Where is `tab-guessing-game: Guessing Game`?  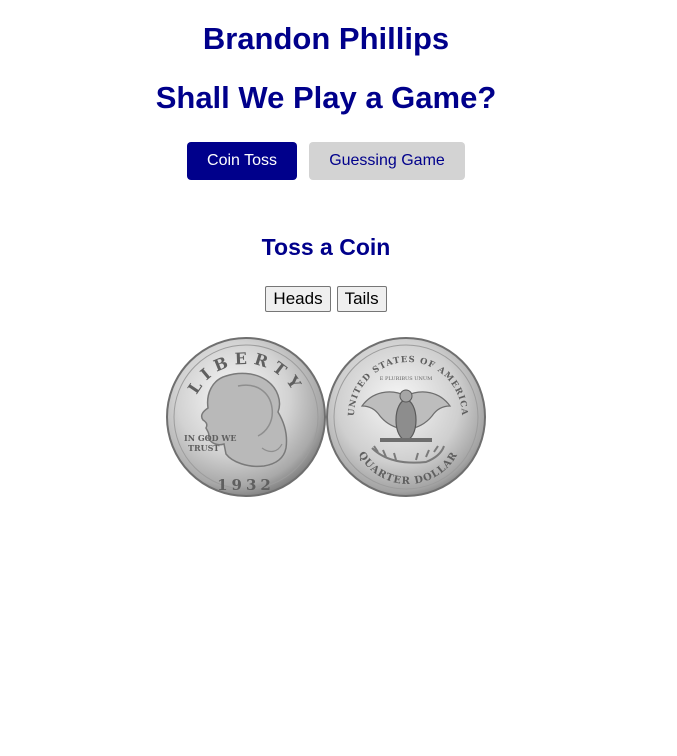 tab-guessing-game: Guessing Game is located at coordinates (387, 161).